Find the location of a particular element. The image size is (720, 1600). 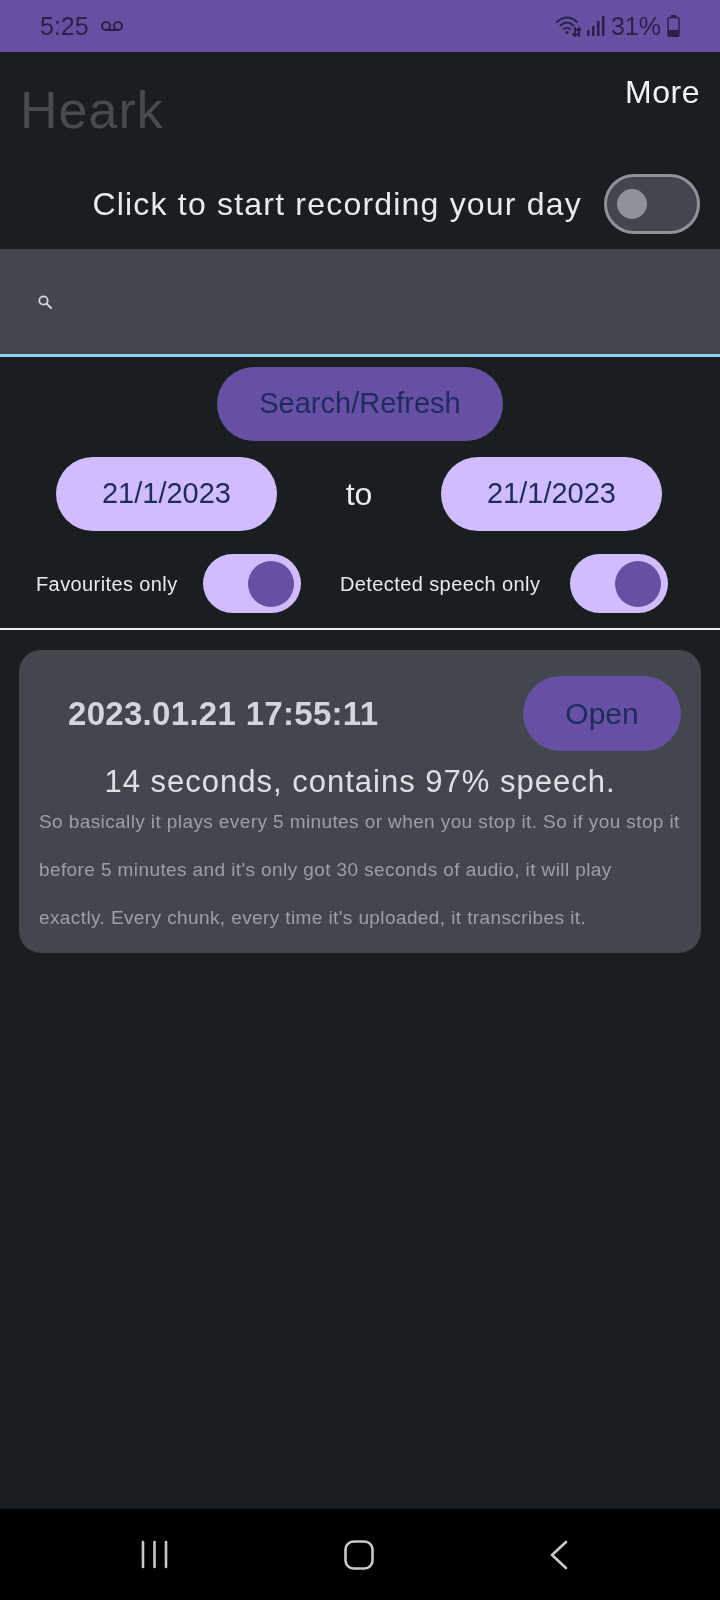

more-menu-button: More is located at coordinates (662, 92).